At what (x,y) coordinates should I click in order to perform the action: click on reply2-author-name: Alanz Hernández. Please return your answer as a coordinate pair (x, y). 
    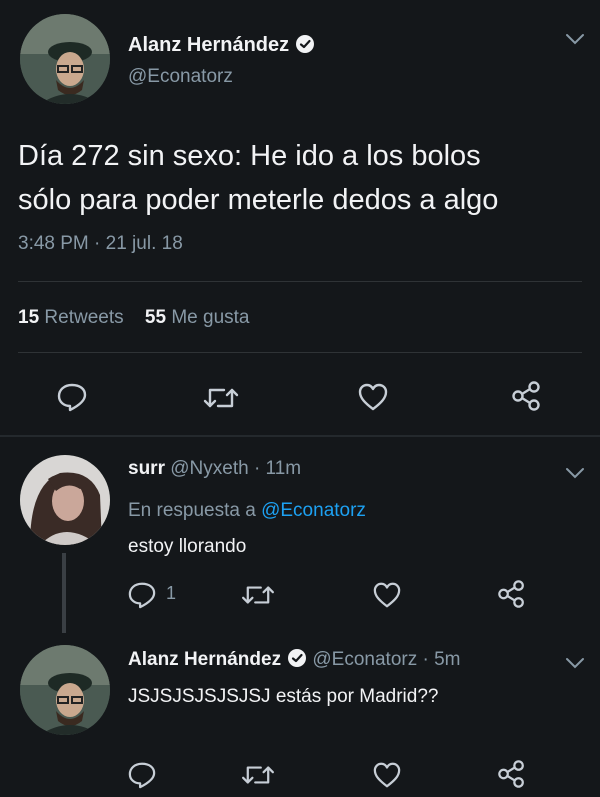
    Looking at the image, I should click on (204, 659).